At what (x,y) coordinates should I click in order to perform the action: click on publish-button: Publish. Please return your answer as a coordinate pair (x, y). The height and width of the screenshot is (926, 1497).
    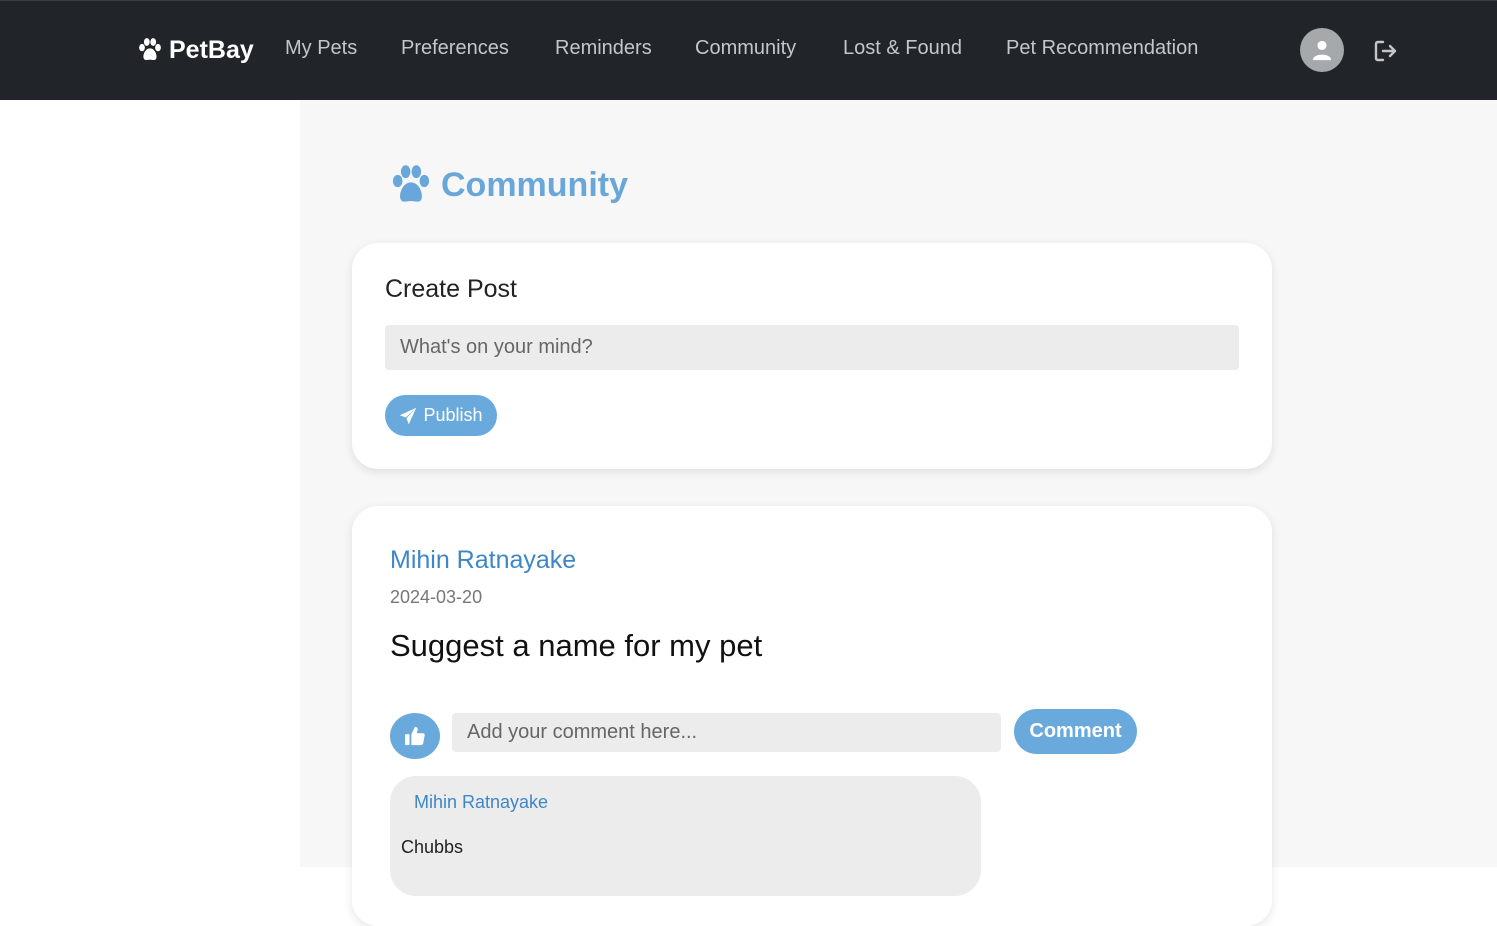
    Looking at the image, I should click on (441, 415).